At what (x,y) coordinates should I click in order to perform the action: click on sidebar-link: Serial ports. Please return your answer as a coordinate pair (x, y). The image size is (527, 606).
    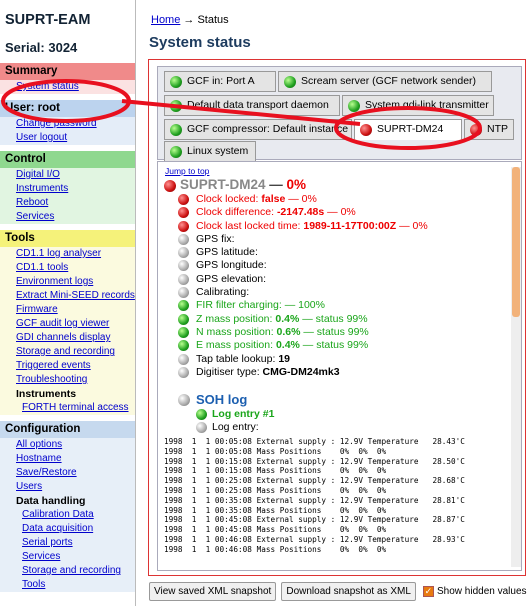
    Looking at the image, I should click on (47, 542).